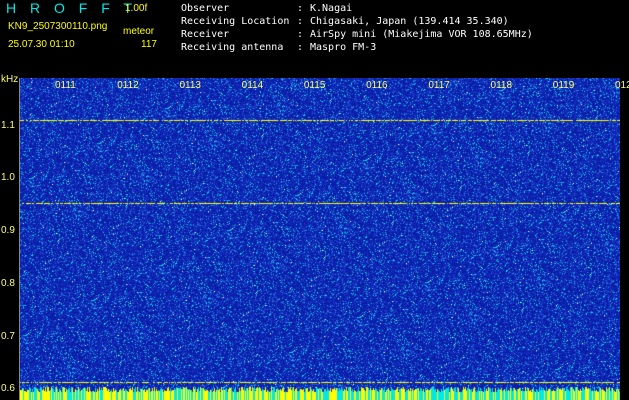  Describe the element at coordinates (235, 21) in the screenshot. I see `info-key-location: Receiving Location` at that location.